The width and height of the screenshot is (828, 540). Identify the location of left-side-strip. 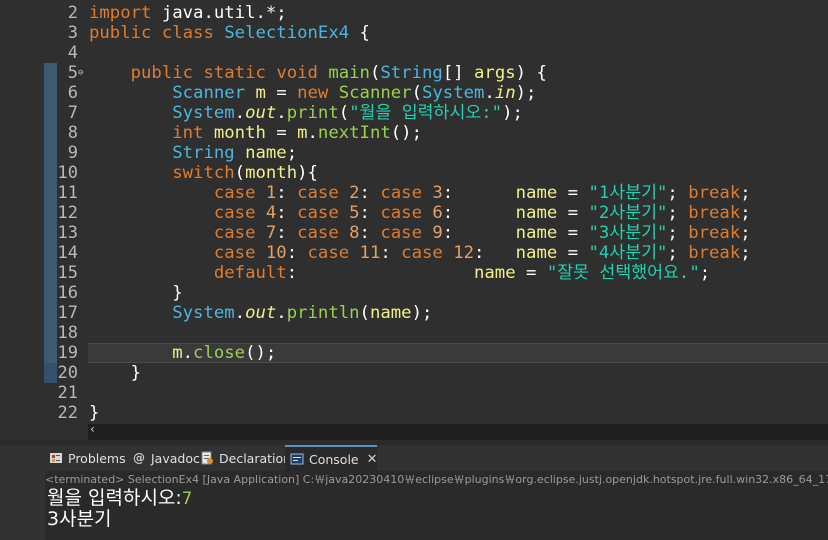
(22, 492).